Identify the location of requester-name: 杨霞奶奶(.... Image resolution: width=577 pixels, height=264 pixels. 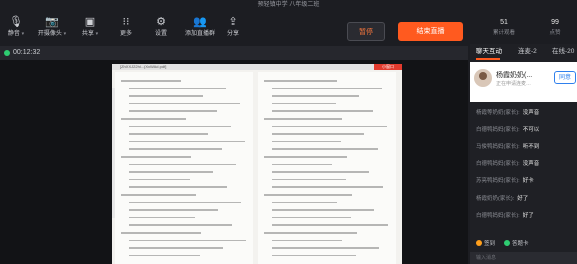
(514, 75).